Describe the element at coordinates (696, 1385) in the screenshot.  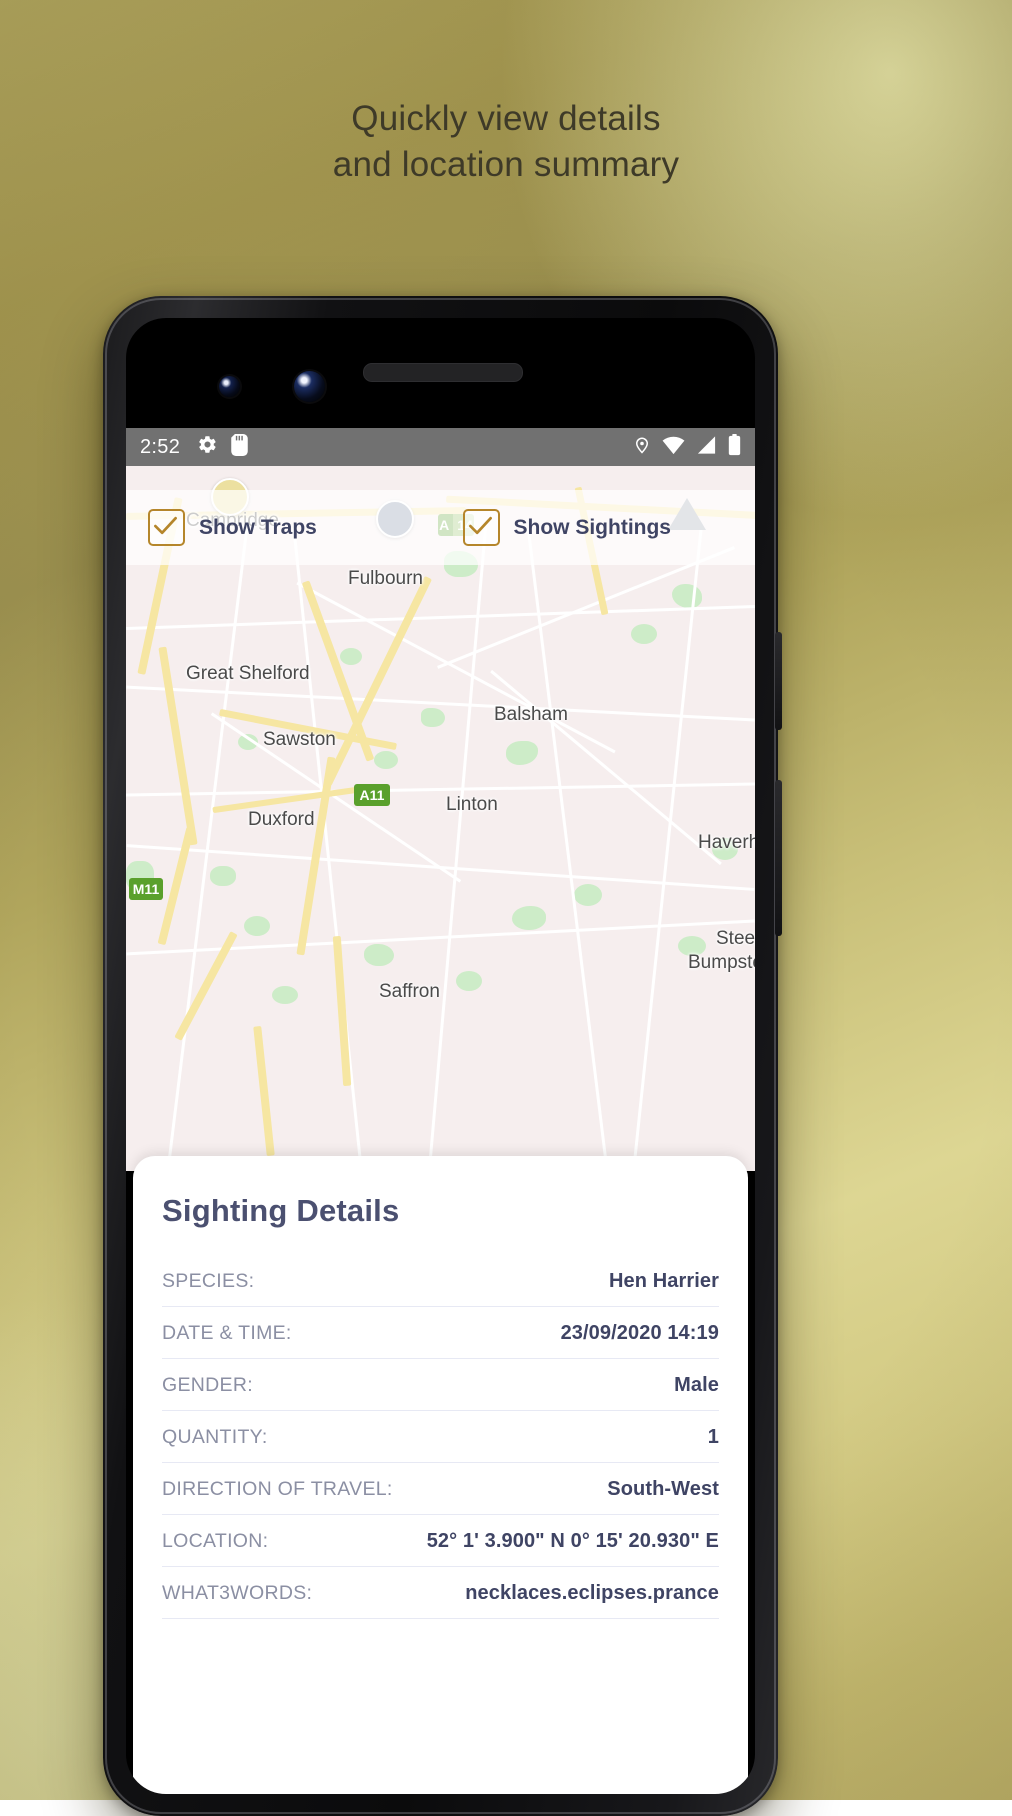
I see `detail-value: Male` at that location.